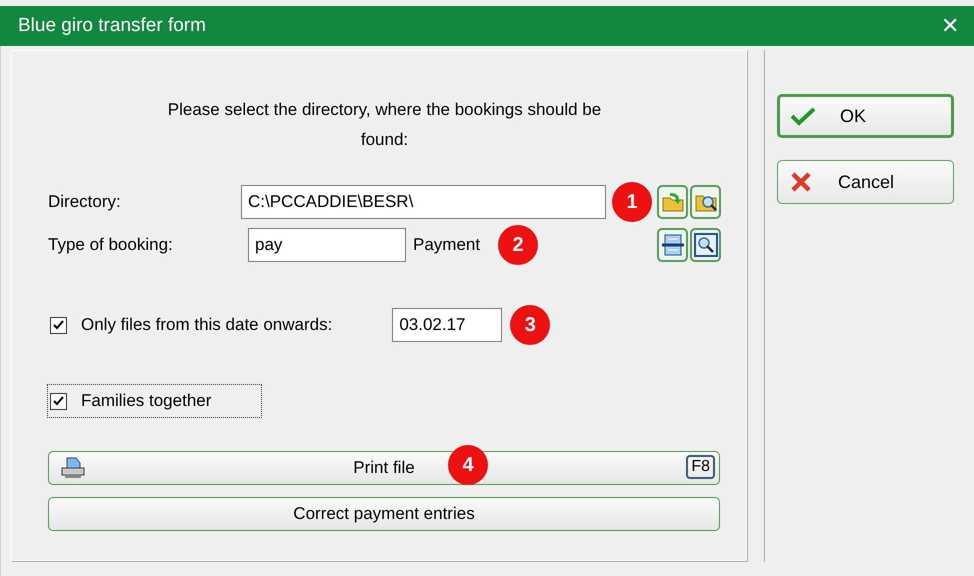 This screenshot has width=974, height=576. What do you see at coordinates (950, 26) in the screenshot?
I see `close-button: ✕` at bounding box center [950, 26].